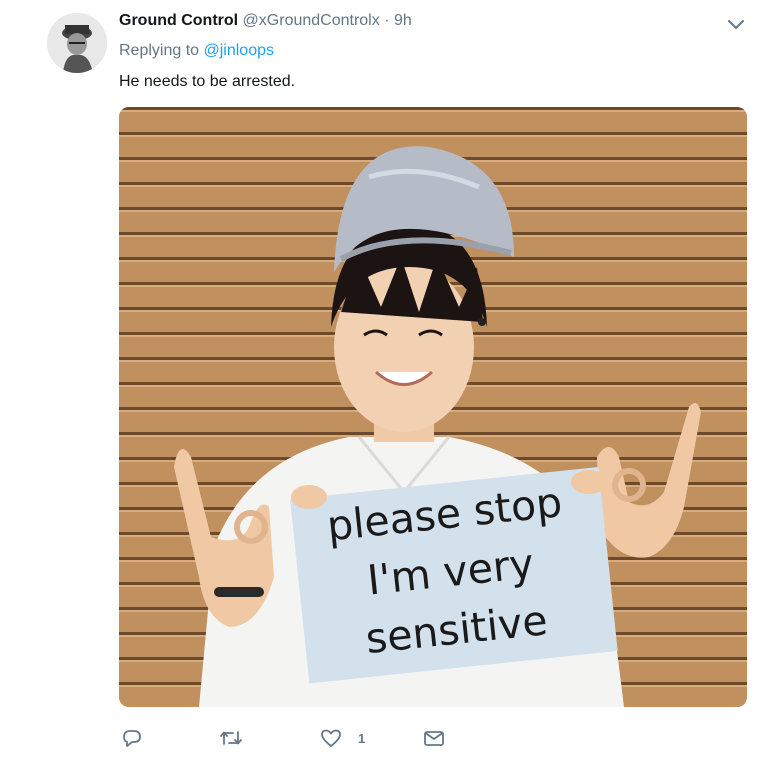 The height and width of the screenshot is (757, 783). I want to click on timestamp: 9h, so click(403, 20).